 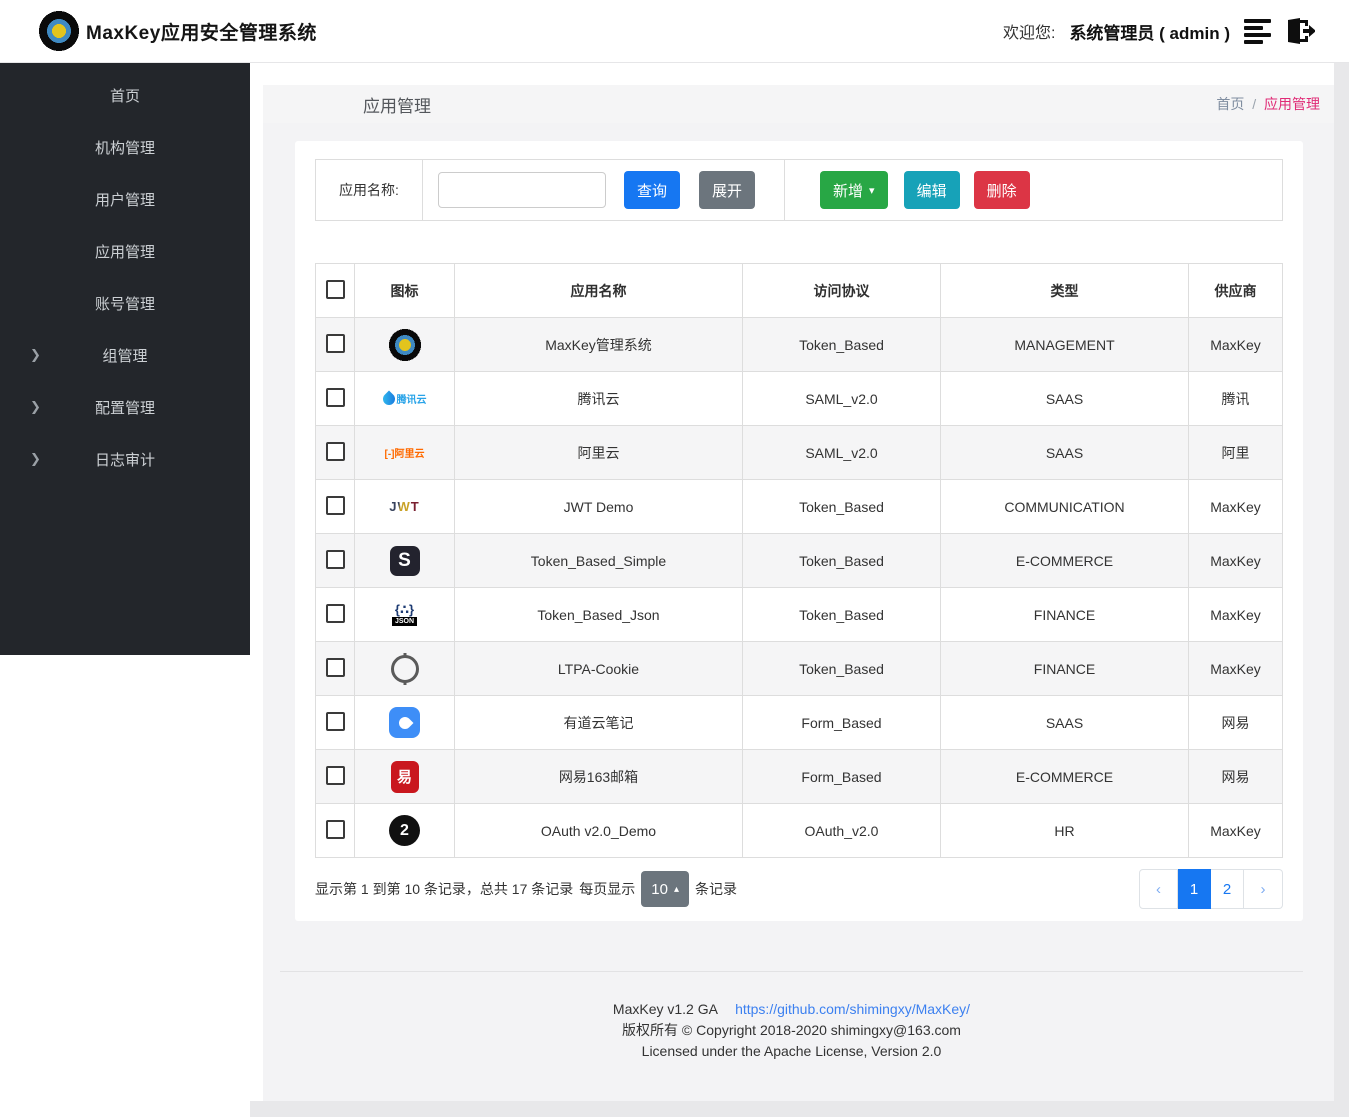 What do you see at coordinates (799, 668) in the screenshot?
I see `table-row: LTPA-Cookie Token_Based FINANCE MaxKey` at bounding box center [799, 668].